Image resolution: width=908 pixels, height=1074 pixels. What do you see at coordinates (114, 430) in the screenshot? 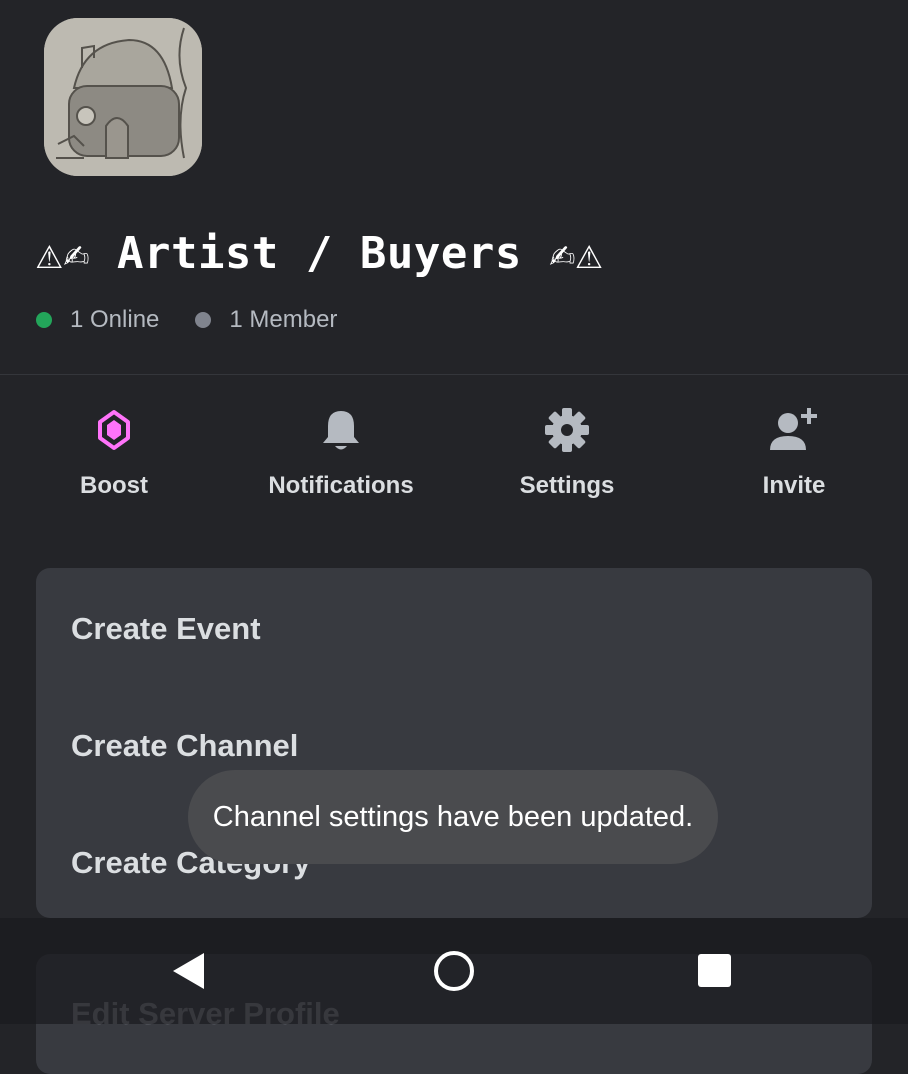
I see `boost-gem-icon` at bounding box center [114, 430].